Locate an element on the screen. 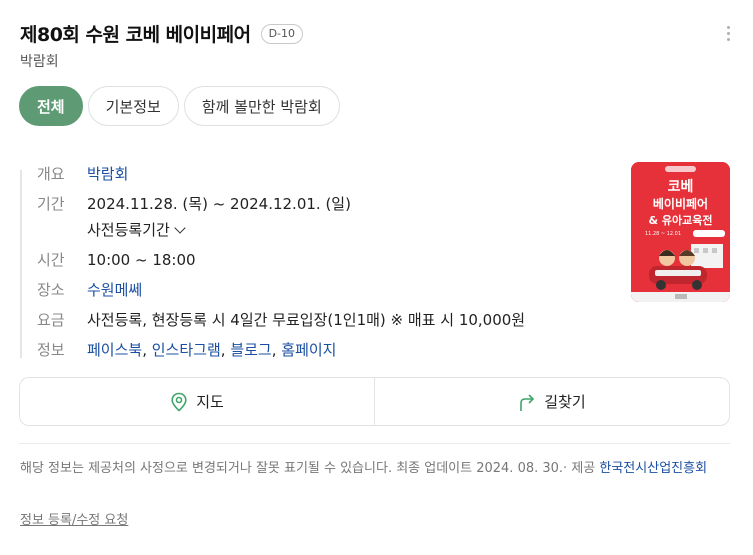  directions-button: 길찾기 is located at coordinates (551, 401).